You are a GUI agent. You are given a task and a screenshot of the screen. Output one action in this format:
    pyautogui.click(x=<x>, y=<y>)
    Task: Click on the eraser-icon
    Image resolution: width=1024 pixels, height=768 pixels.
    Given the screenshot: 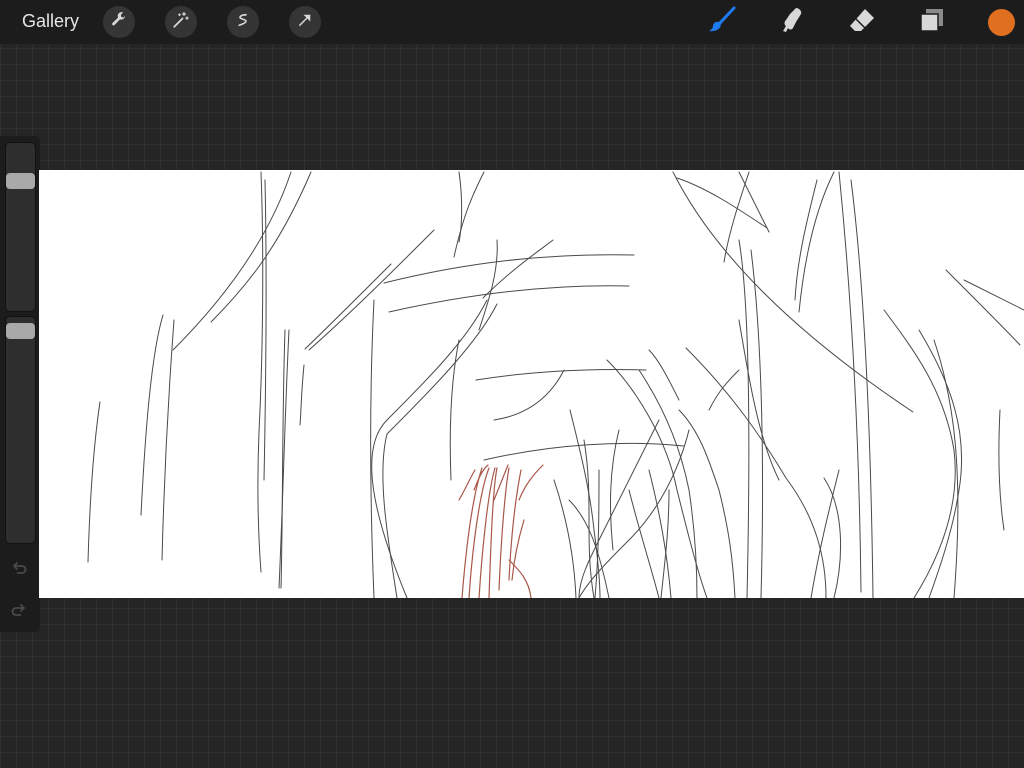 What is the action you would take?
    pyautogui.click(x=862, y=22)
    